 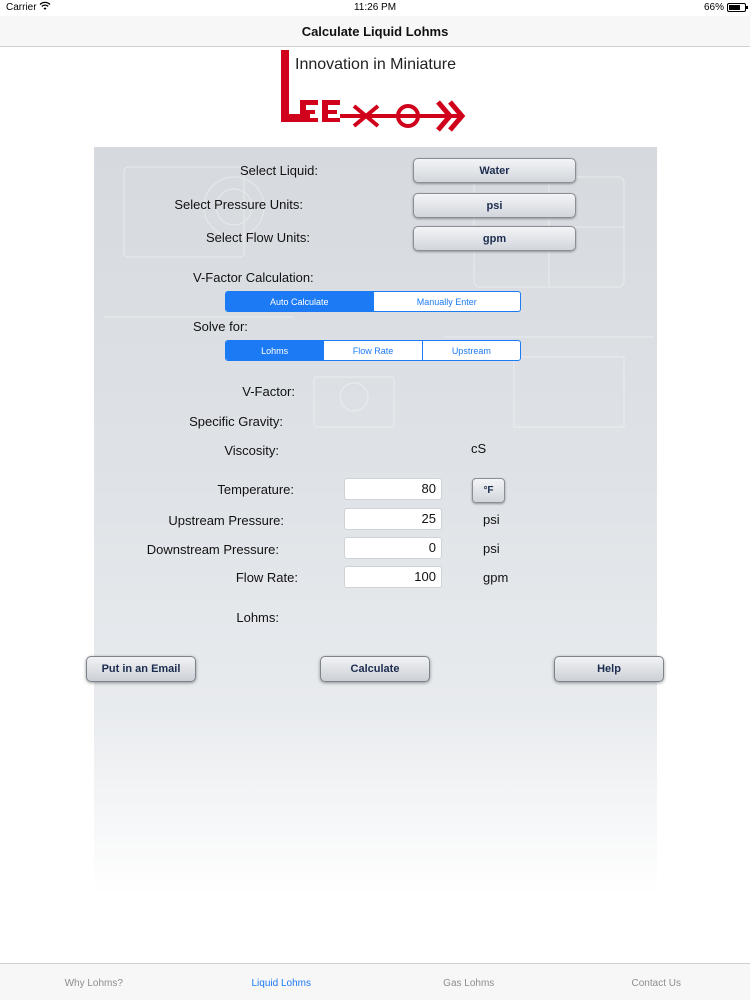 What do you see at coordinates (278, 170) in the screenshot?
I see `select-liquid-label: Select Liquid:` at bounding box center [278, 170].